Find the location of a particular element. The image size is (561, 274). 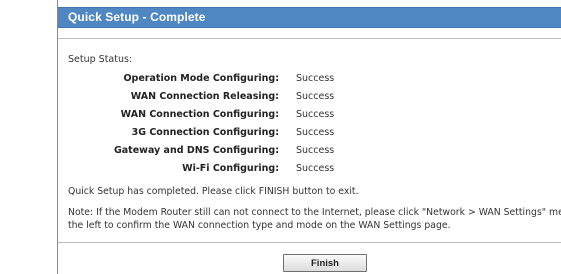

bottom-divider is located at coordinates (309, 242).